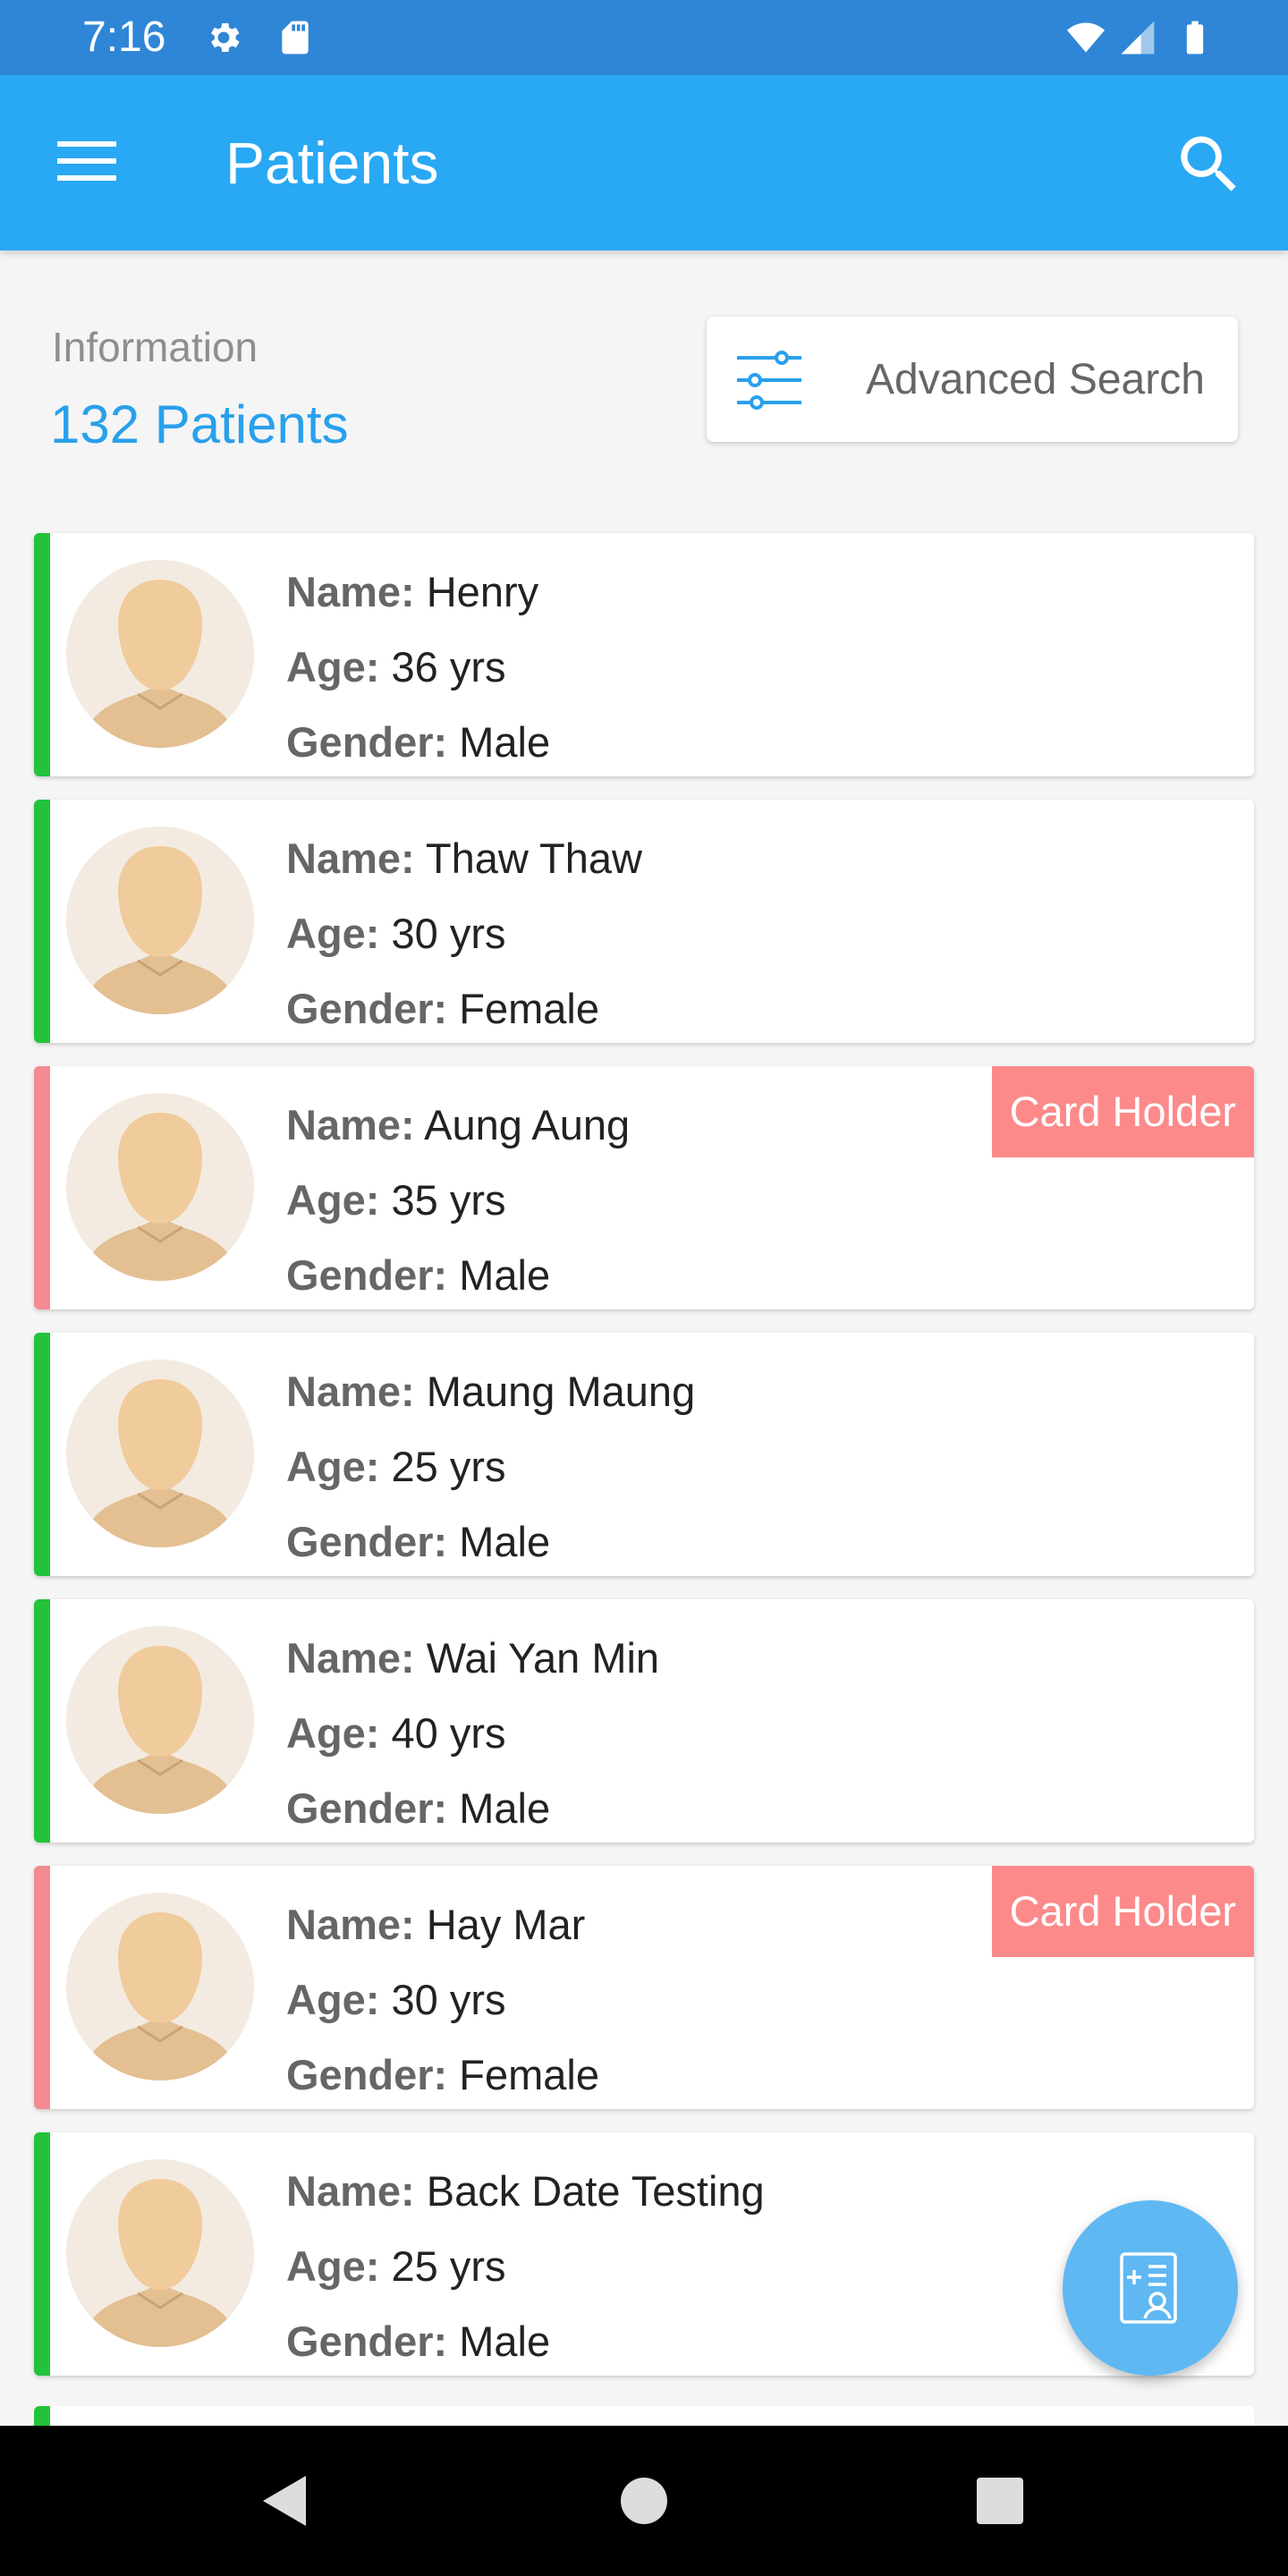 This screenshot has width=1288, height=2576. Describe the element at coordinates (448, 667) in the screenshot. I see `patient-age: 36 yrs` at that location.